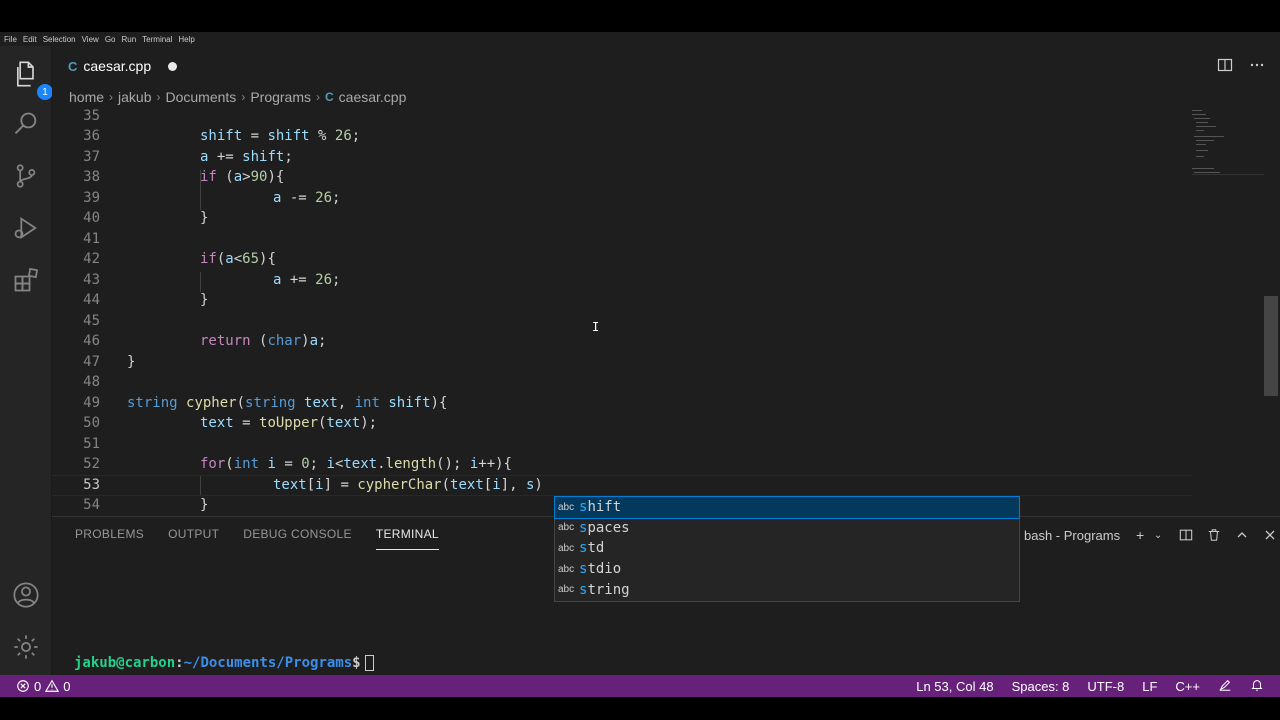 Image resolution: width=1280 pixels, height=720 pixels. What do you see at coordinates (1105, 686) in the screenshot?
I see `encoding: UTF-8` at bounding box center [1105, 686].